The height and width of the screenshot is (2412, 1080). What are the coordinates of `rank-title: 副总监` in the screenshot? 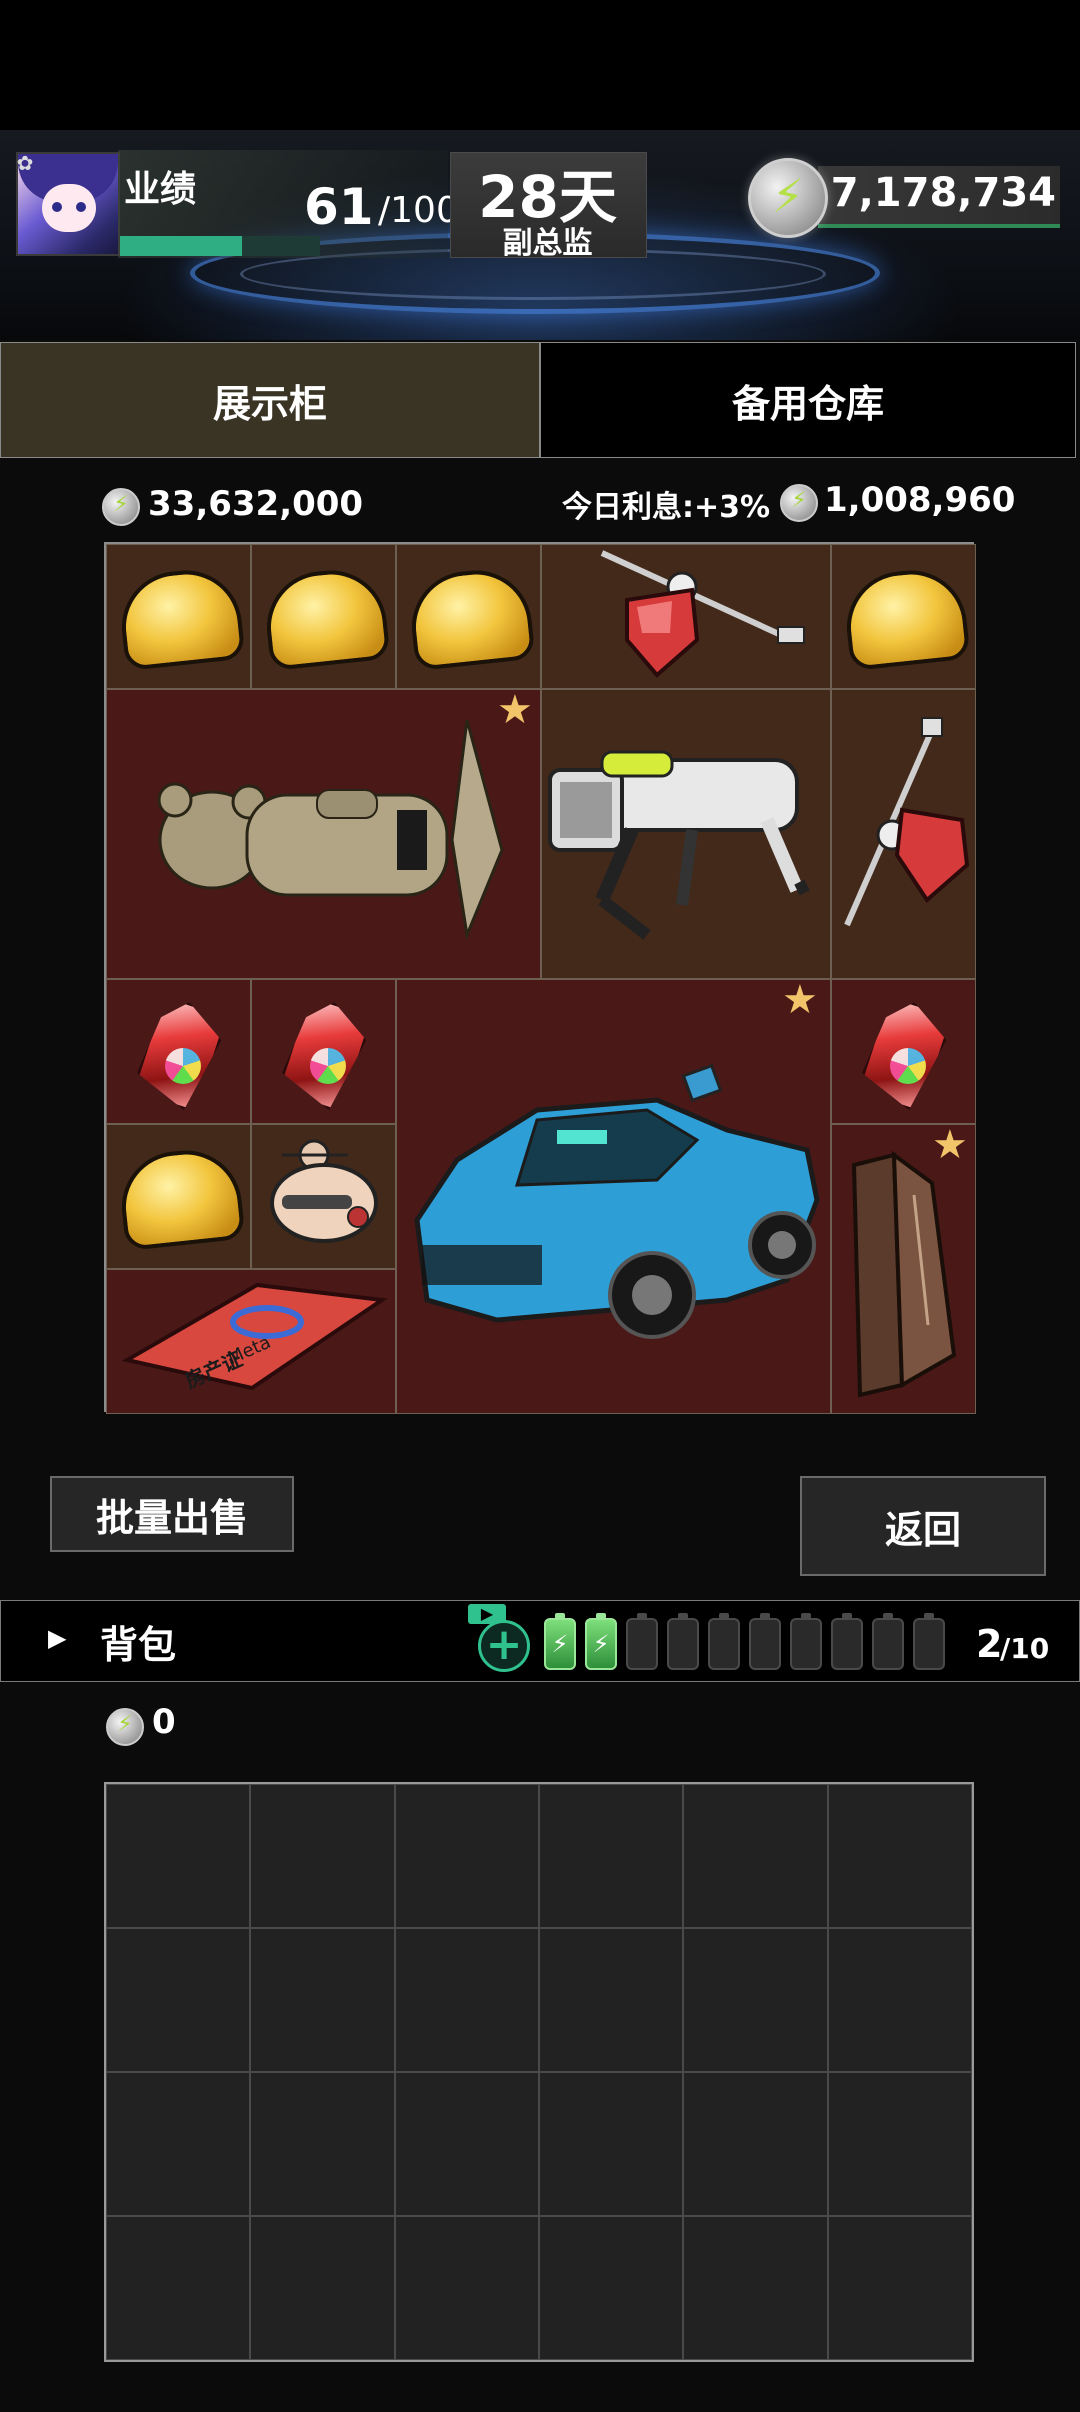 It's located at (547, 243).